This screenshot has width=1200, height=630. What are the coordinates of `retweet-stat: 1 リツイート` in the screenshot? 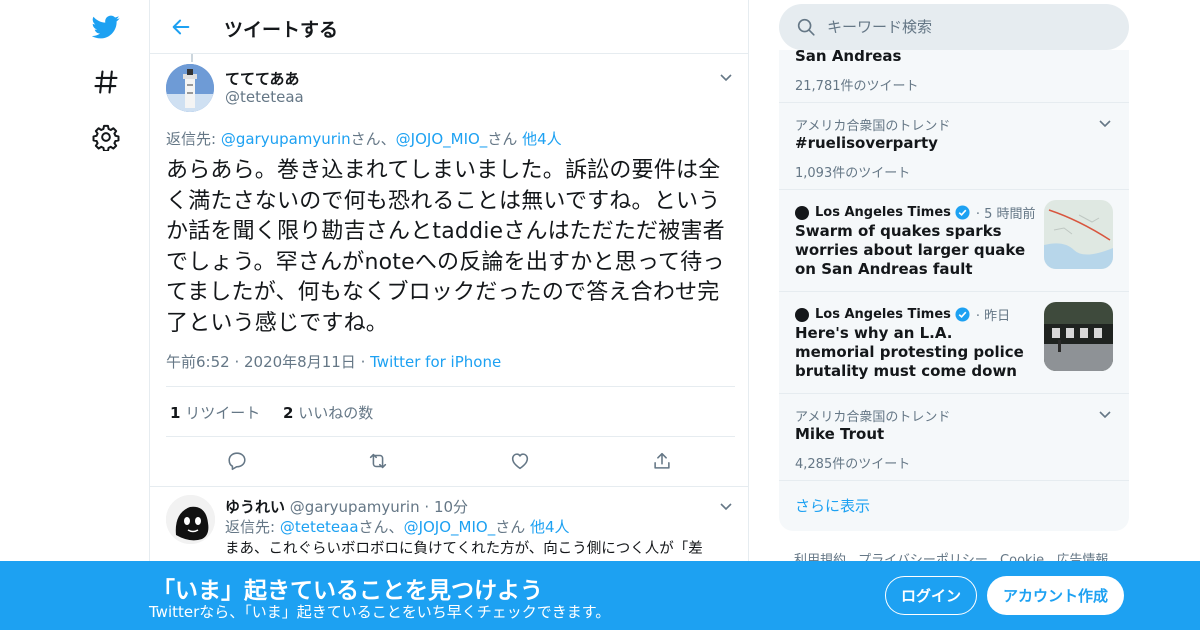 It's located at (215, 413).